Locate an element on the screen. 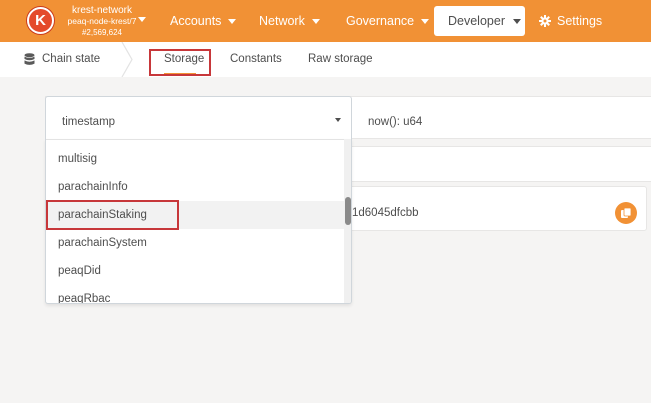 This screenshot has width=651, height=403. scrollbar-thumb is located at coordinates (348, 211).